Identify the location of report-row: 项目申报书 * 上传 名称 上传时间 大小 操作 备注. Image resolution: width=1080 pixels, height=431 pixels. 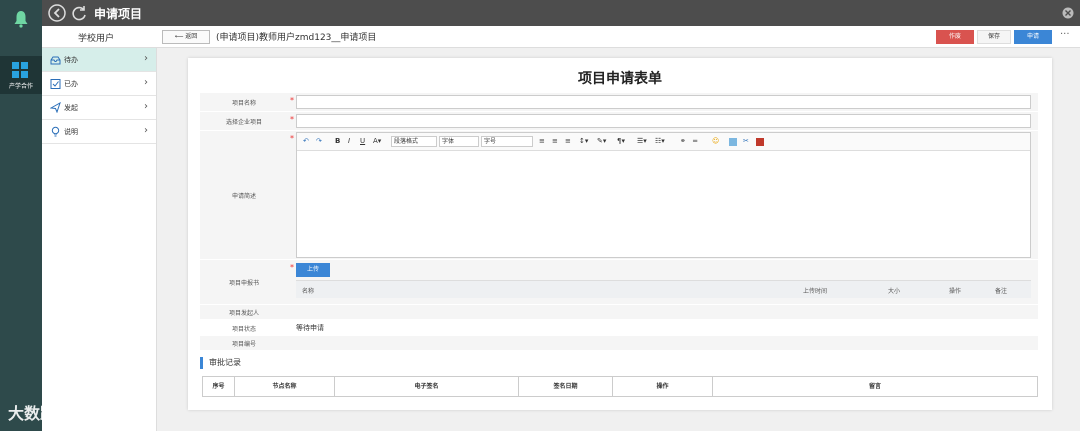
(619, 282).